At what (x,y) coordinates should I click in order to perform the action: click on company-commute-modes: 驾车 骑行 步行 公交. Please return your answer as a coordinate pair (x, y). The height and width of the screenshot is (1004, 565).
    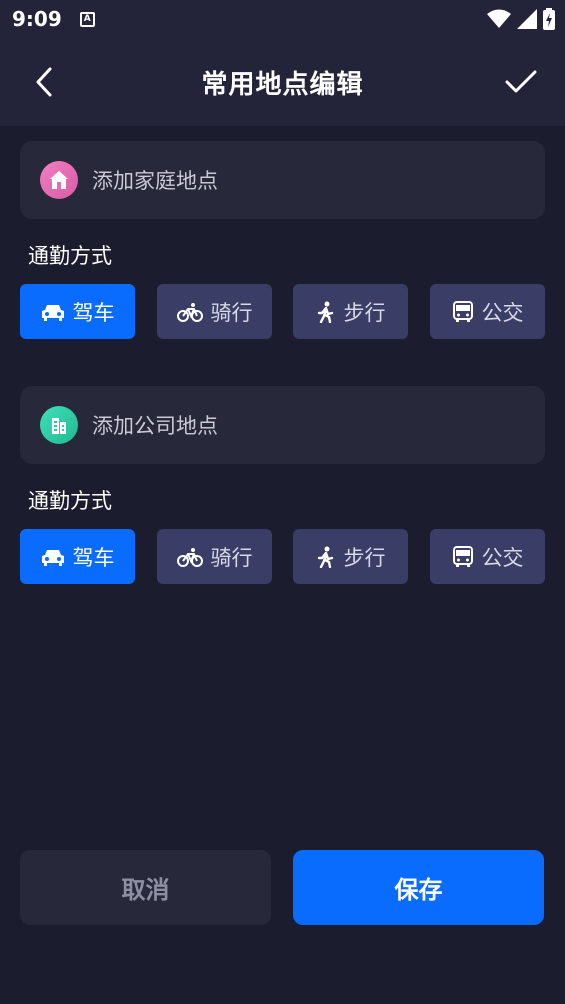
    Looking at the image, I should click on (282, 556).